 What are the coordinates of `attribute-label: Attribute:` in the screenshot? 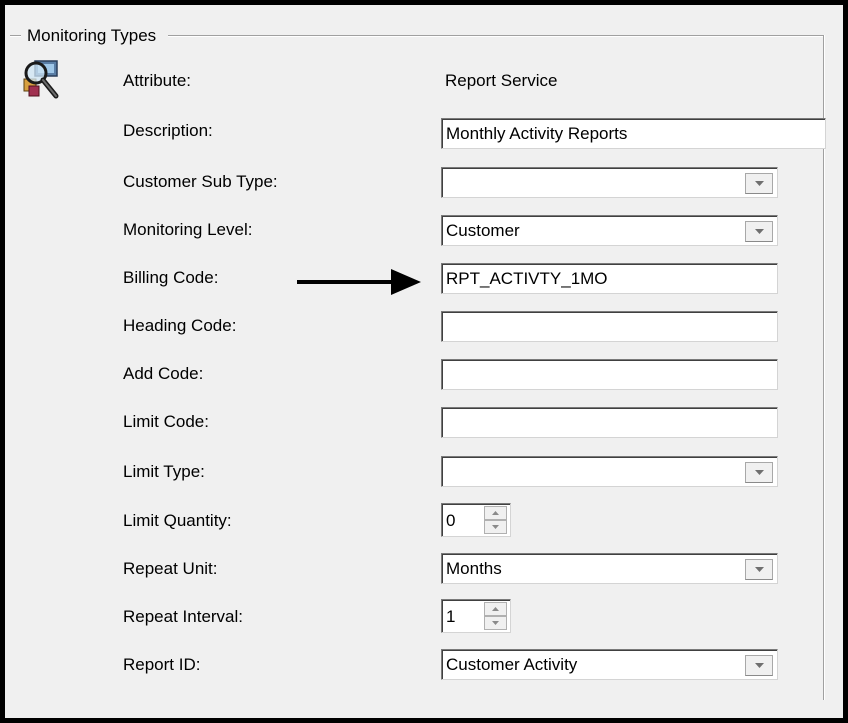 It's located at (157, 80).